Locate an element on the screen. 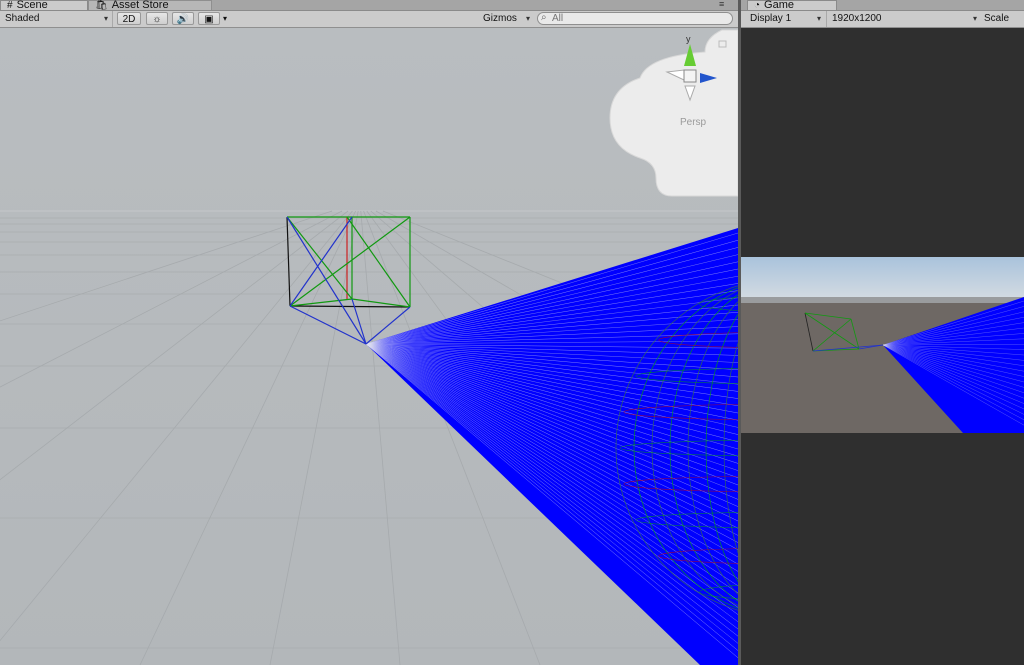  gizmo-axis-y-label: y is located at coordinates (688, 39).